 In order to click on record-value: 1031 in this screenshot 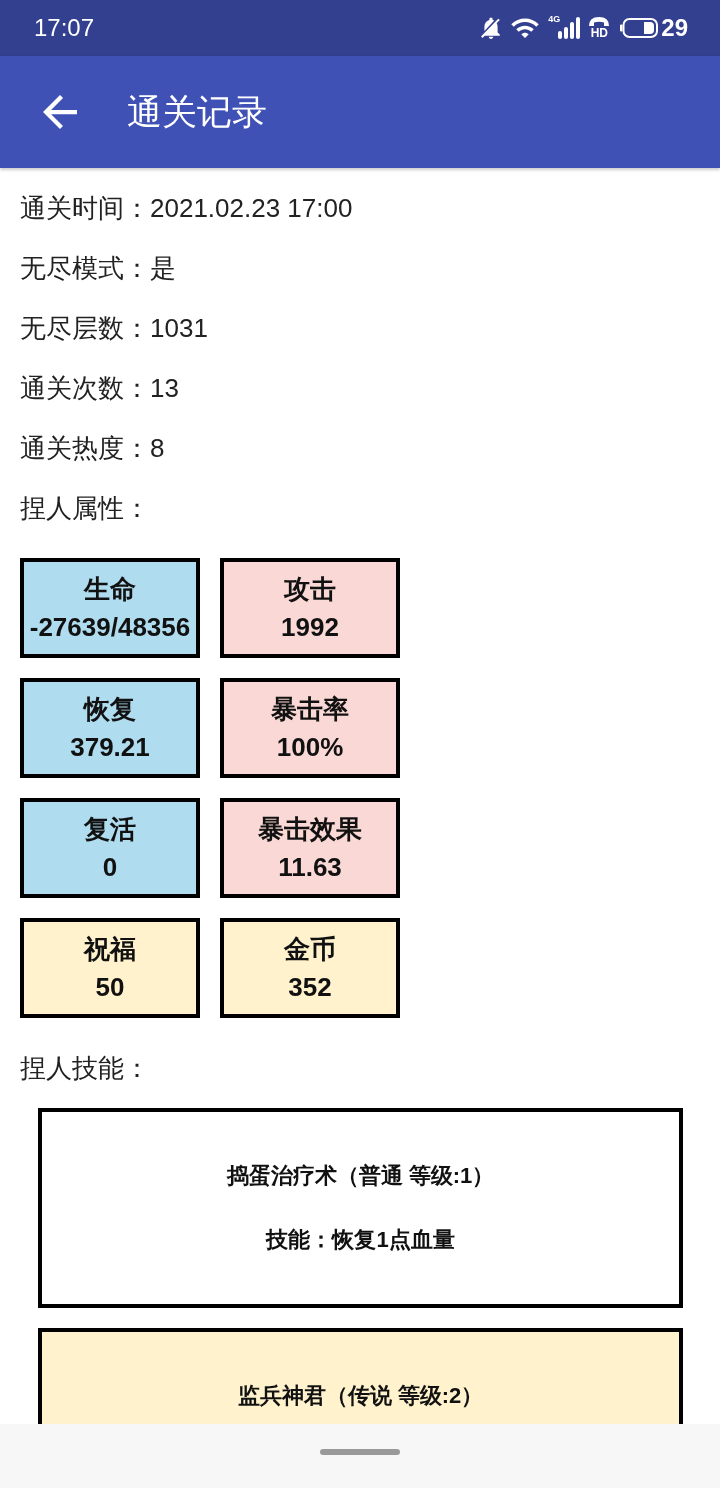, I will do `click(179, 328)`.